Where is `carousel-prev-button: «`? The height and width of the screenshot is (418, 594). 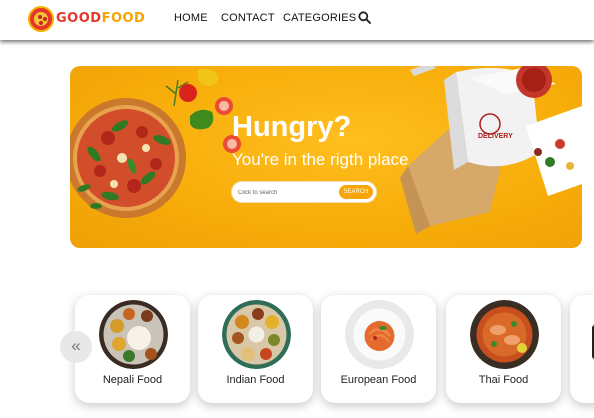 carousel-prev-button: « is located at coordinates (76, 347).